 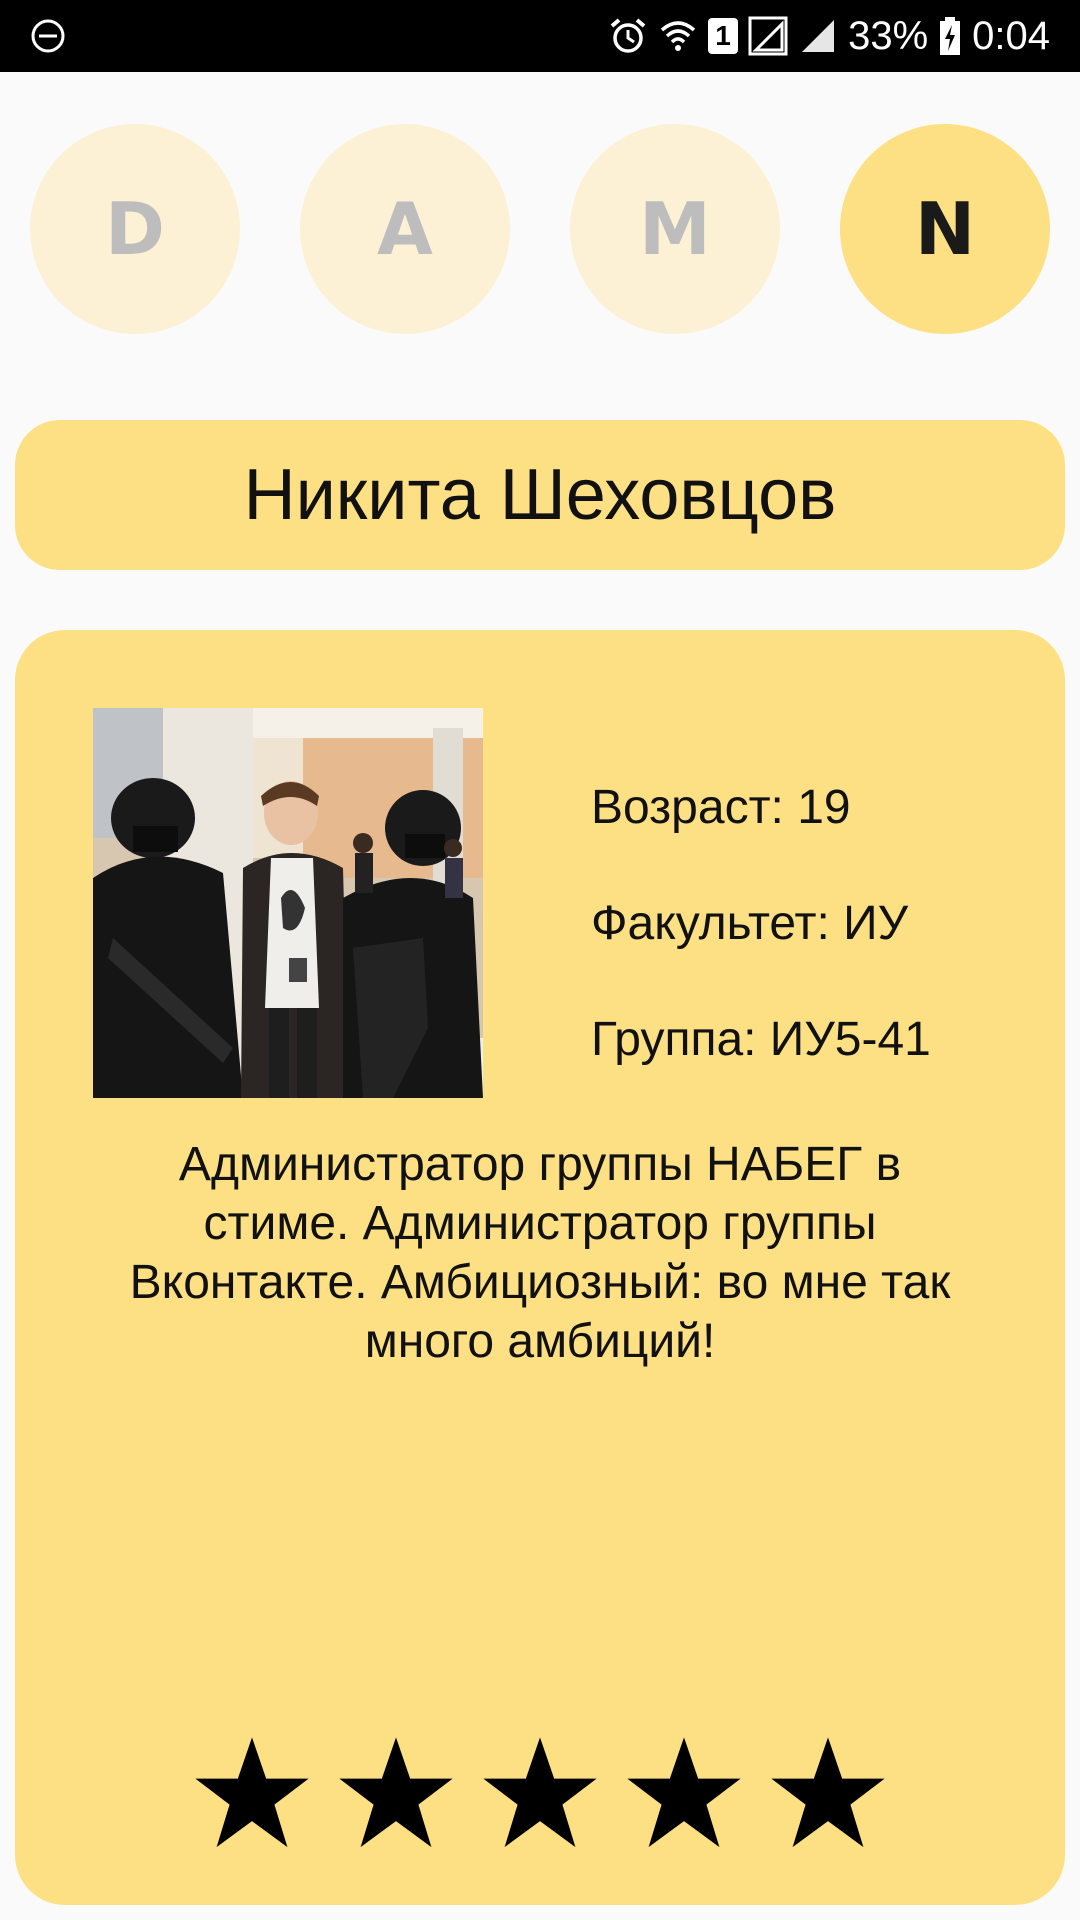 What do you see at coordinates (1011, 36) in the screenshot?
I see `clock: 0:04` at bounding box center [1011, 36].